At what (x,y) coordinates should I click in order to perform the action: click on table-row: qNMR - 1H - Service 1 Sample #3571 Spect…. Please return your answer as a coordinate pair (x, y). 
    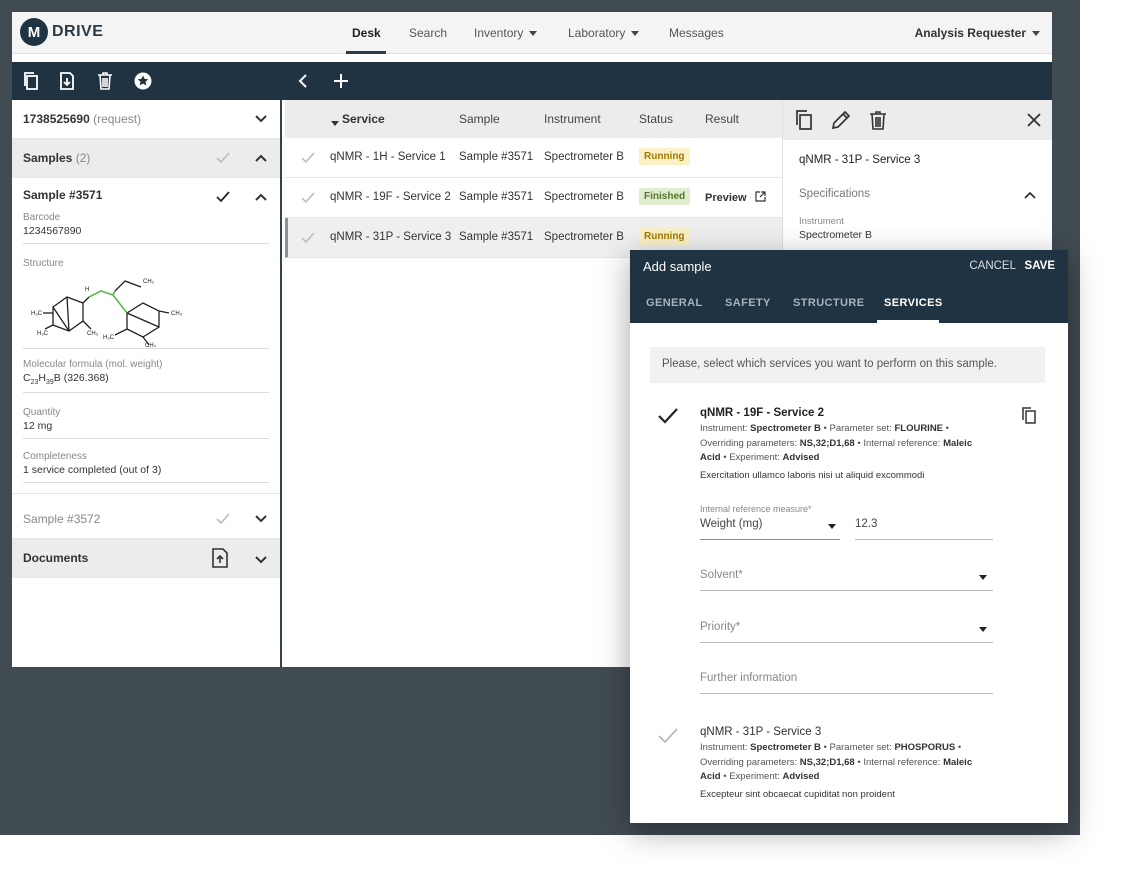
    Looking at the image, I should click on (533, 158).